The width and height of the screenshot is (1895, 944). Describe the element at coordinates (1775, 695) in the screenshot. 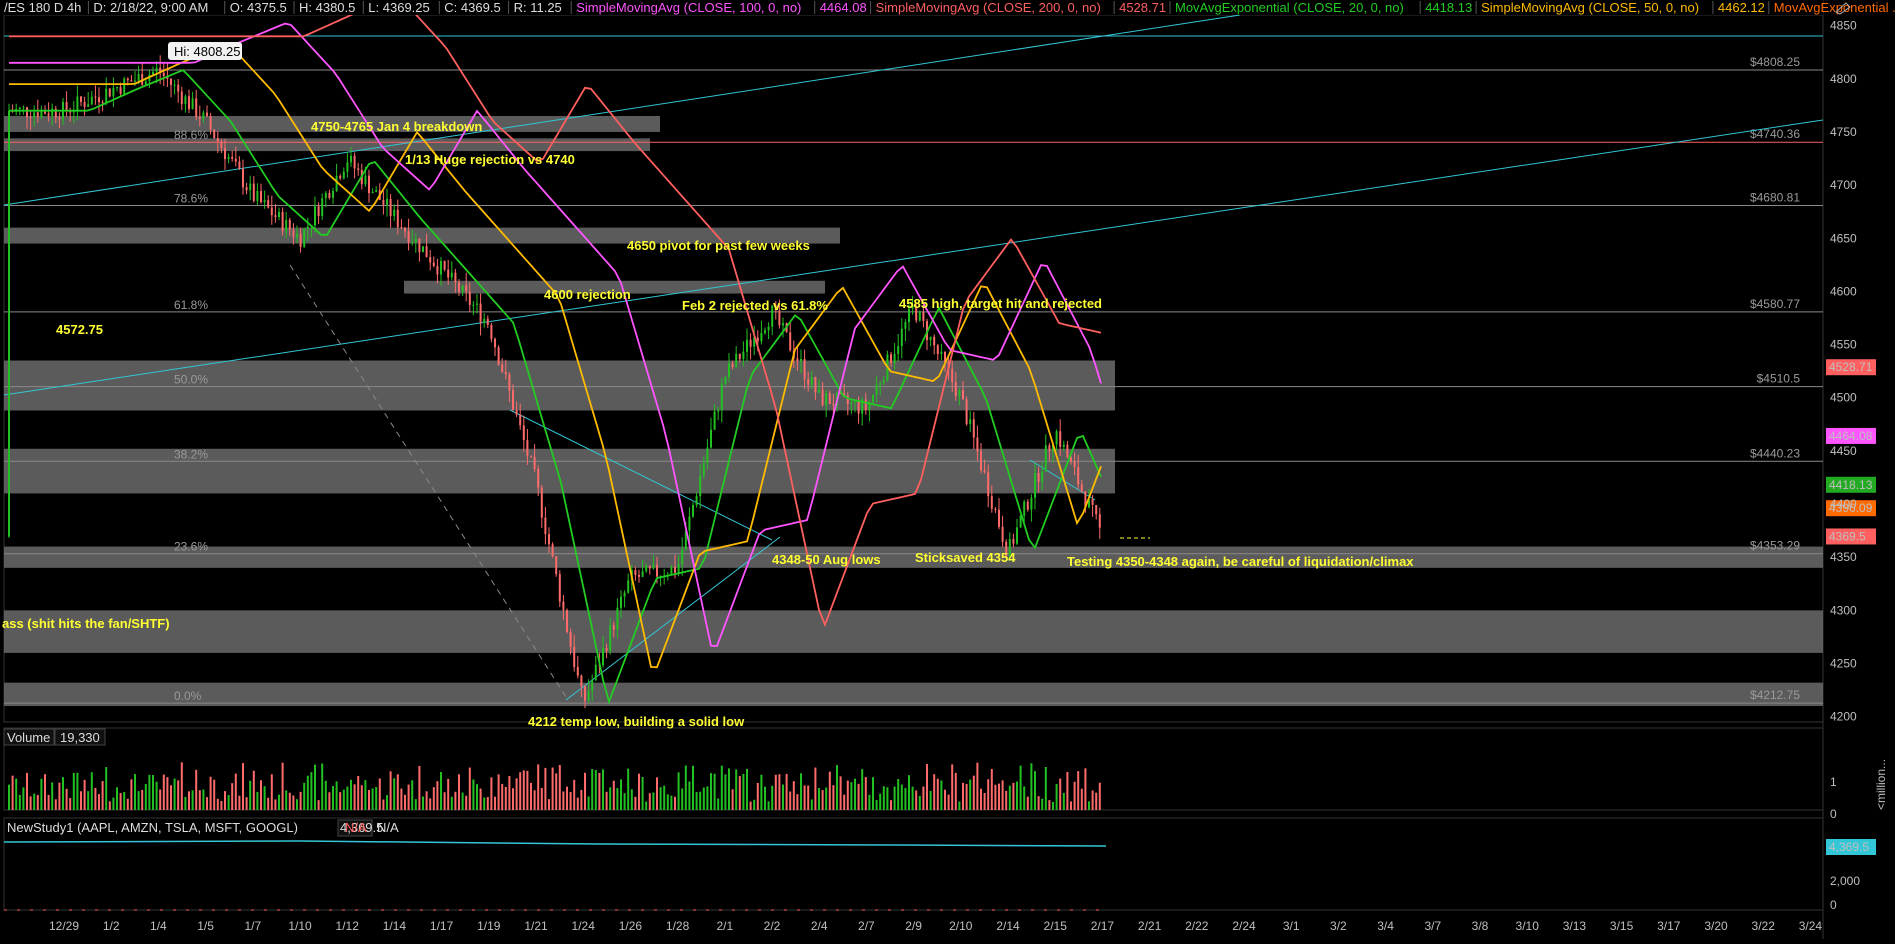

I see `price-level-label: $4212.75` at that location.